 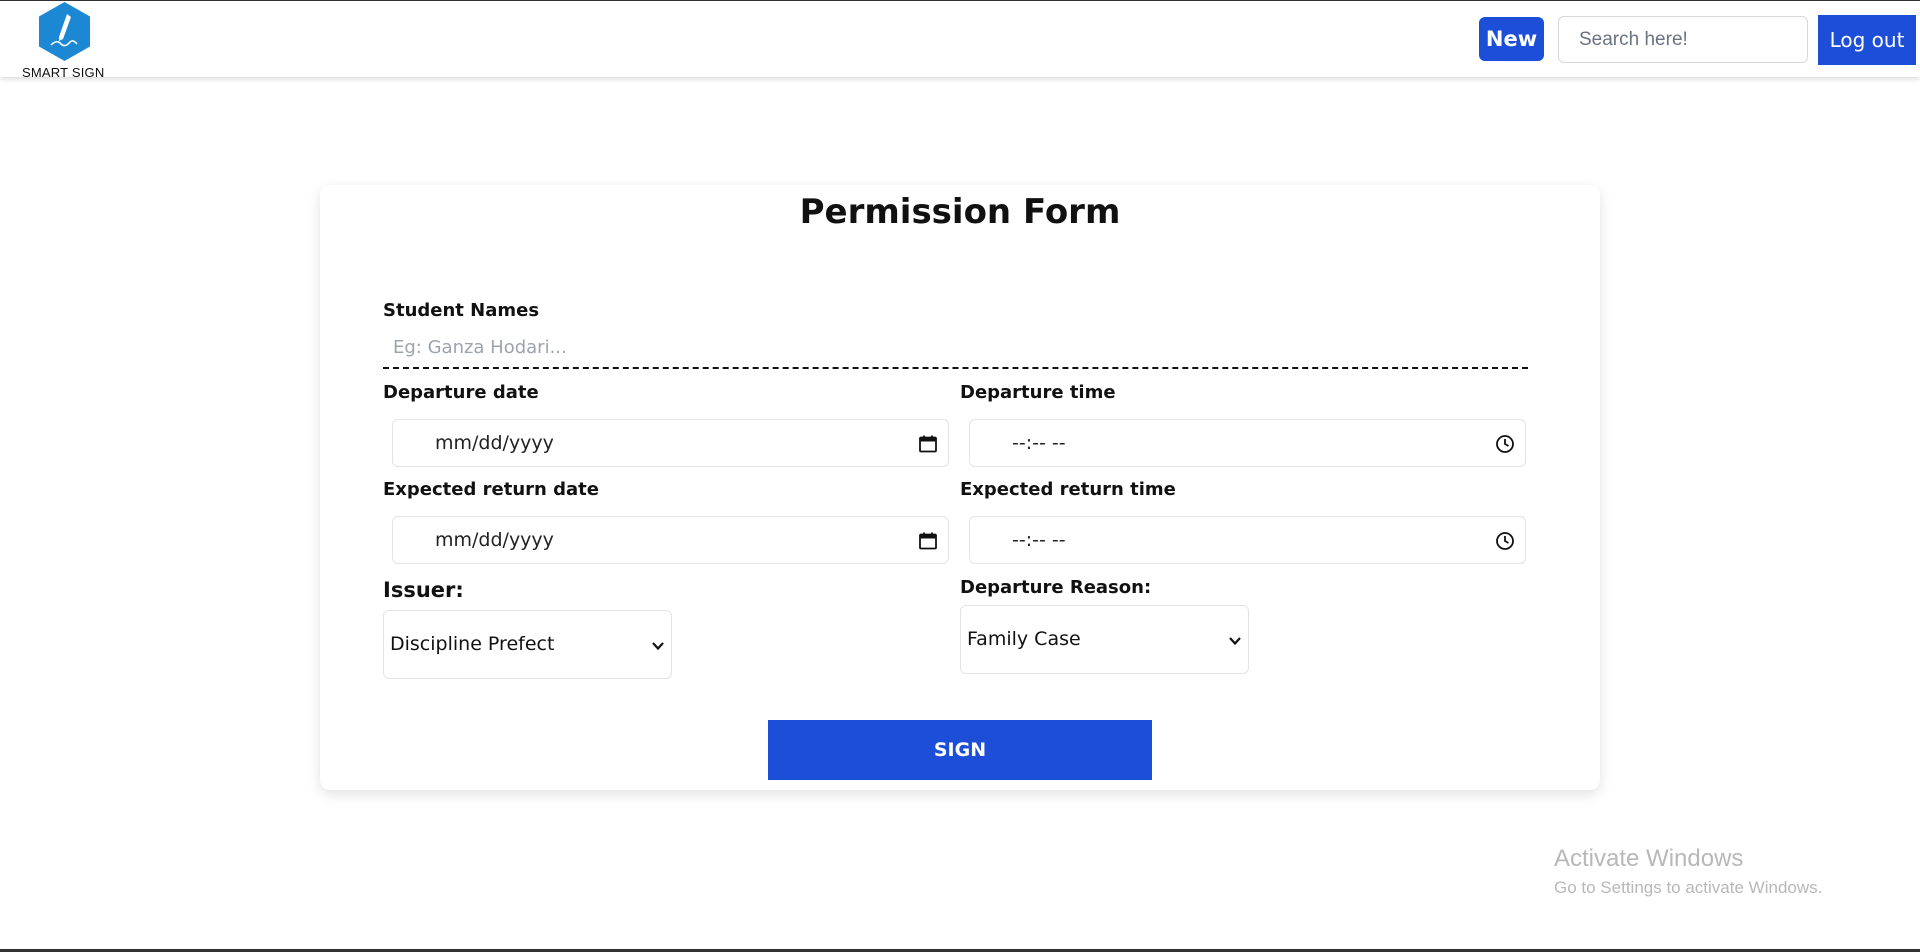 I want to click on return-time-value: --:-- --, so click(x=1039, y=540).